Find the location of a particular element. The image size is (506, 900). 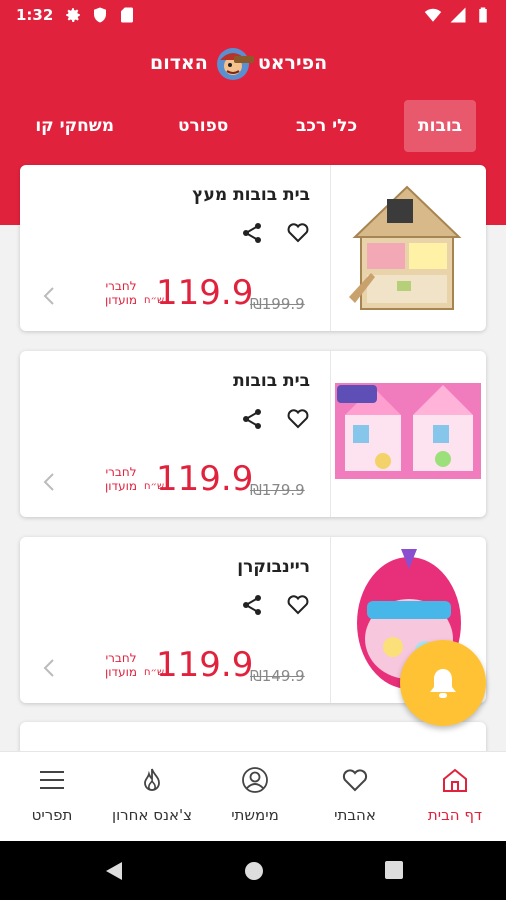

dollhouse-image is located at coordinates (405, 247).